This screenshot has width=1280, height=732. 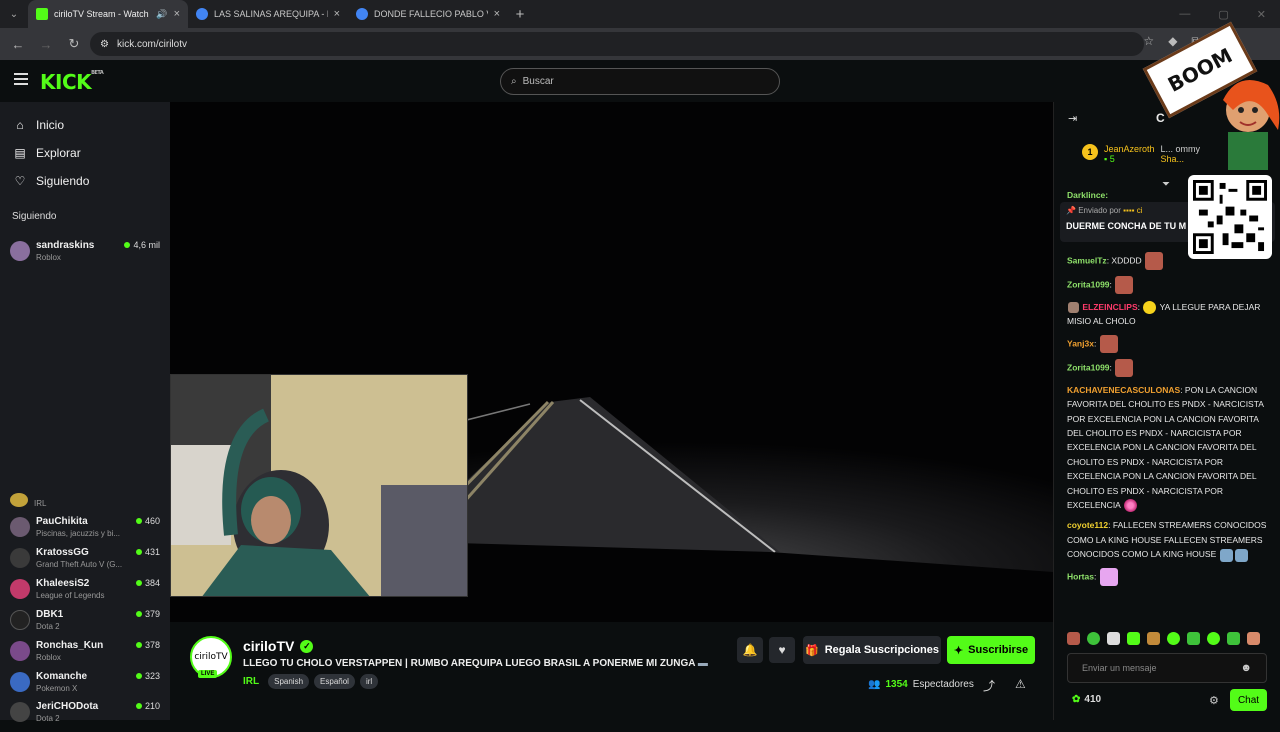 I want to click on viewer-count: 379, so click(x=147, y=614).